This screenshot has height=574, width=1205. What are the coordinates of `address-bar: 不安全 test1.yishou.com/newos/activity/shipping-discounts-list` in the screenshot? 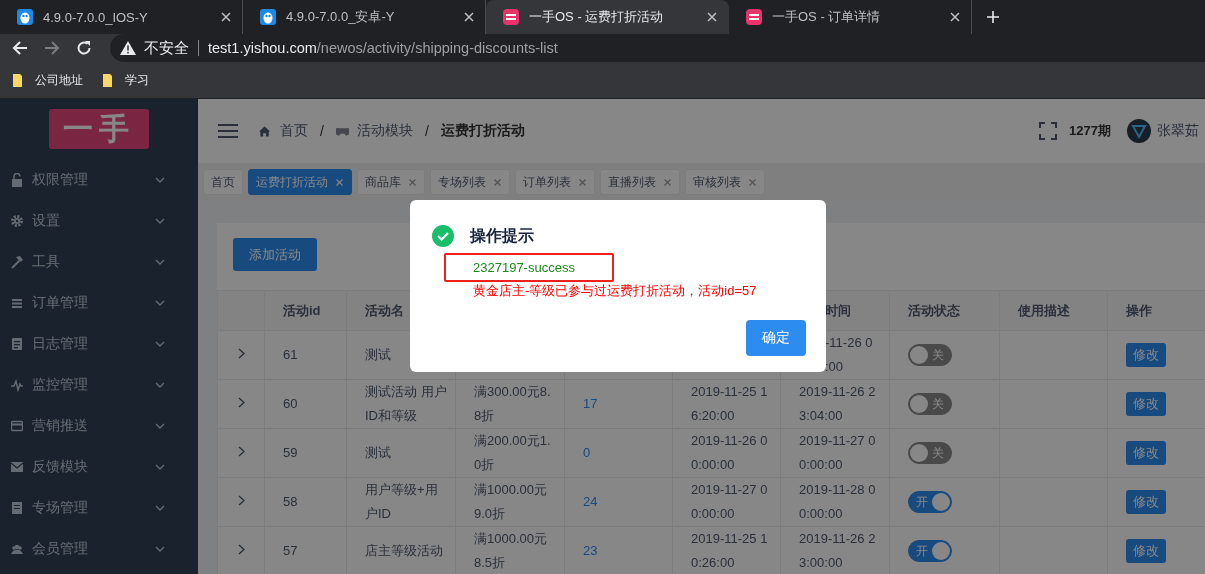 It's located at (657, 48).